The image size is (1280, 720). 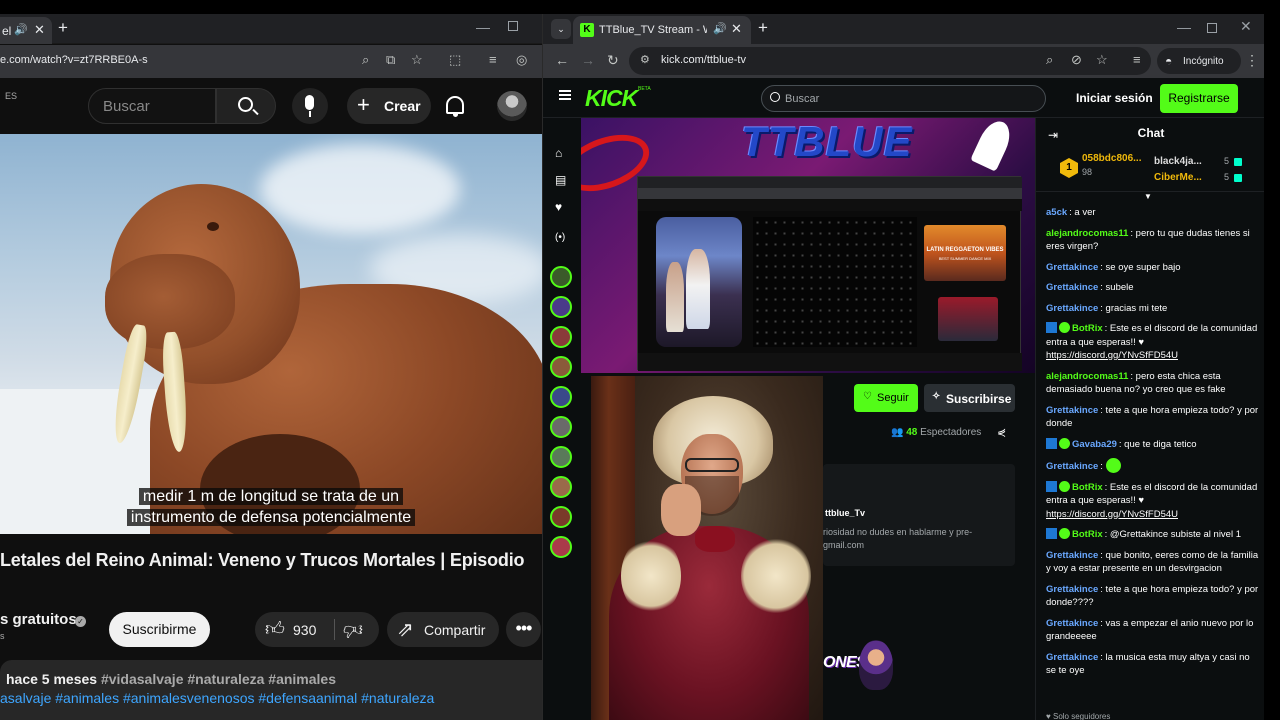 What do you see at coordinates (521, 60) in the screenshot?
I see `profile-icon: ◎` at bounding box center [521, 60].